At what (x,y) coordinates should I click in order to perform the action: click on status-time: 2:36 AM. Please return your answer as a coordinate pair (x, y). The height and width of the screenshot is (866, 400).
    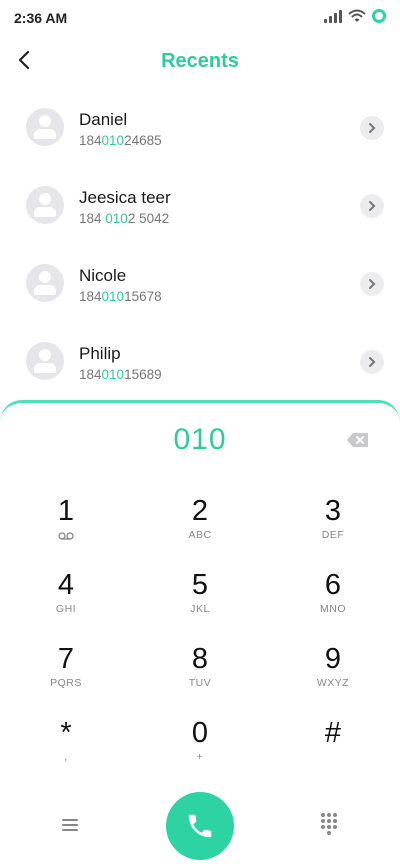
    Looking at the image, I should click on (41, 18).